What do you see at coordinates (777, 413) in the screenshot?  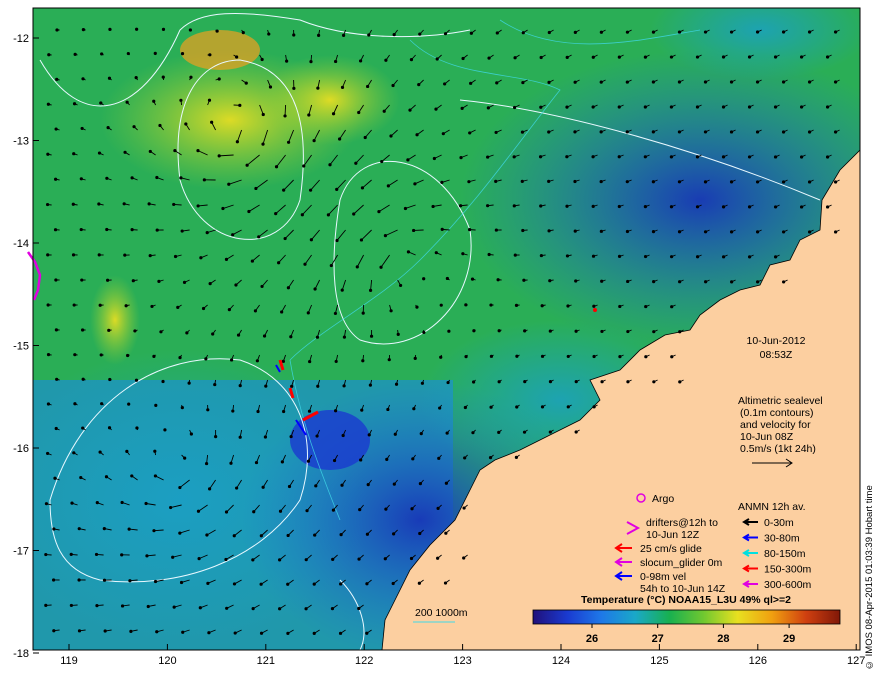 I see `svg-text: (0.1m contours)` at bounding box center [777, 413].